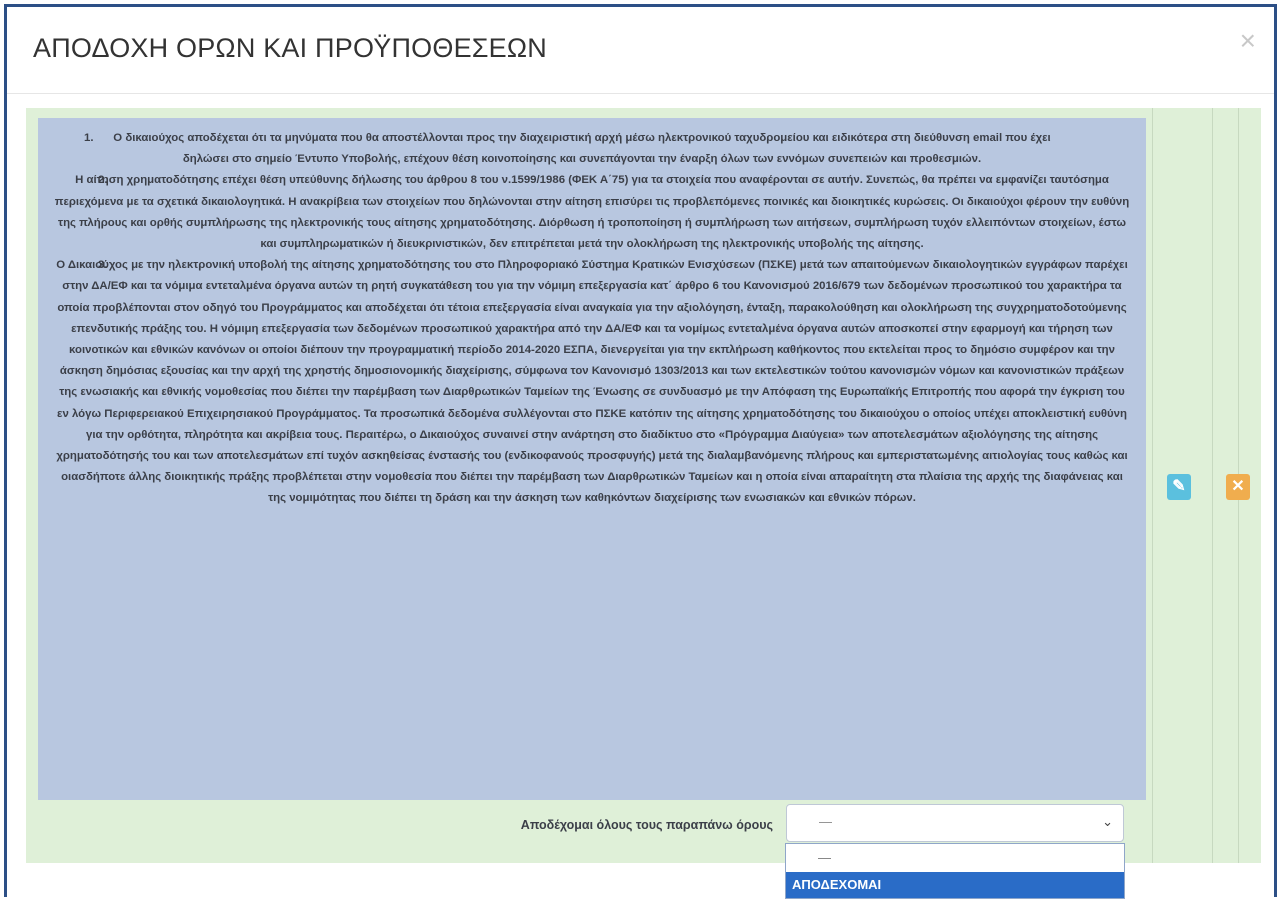 The image size is (1283, 901). What do you see at coordinates (825, 821) in the screenshot?
I see `accept-select-value: —` at bounding box center [825, 821].